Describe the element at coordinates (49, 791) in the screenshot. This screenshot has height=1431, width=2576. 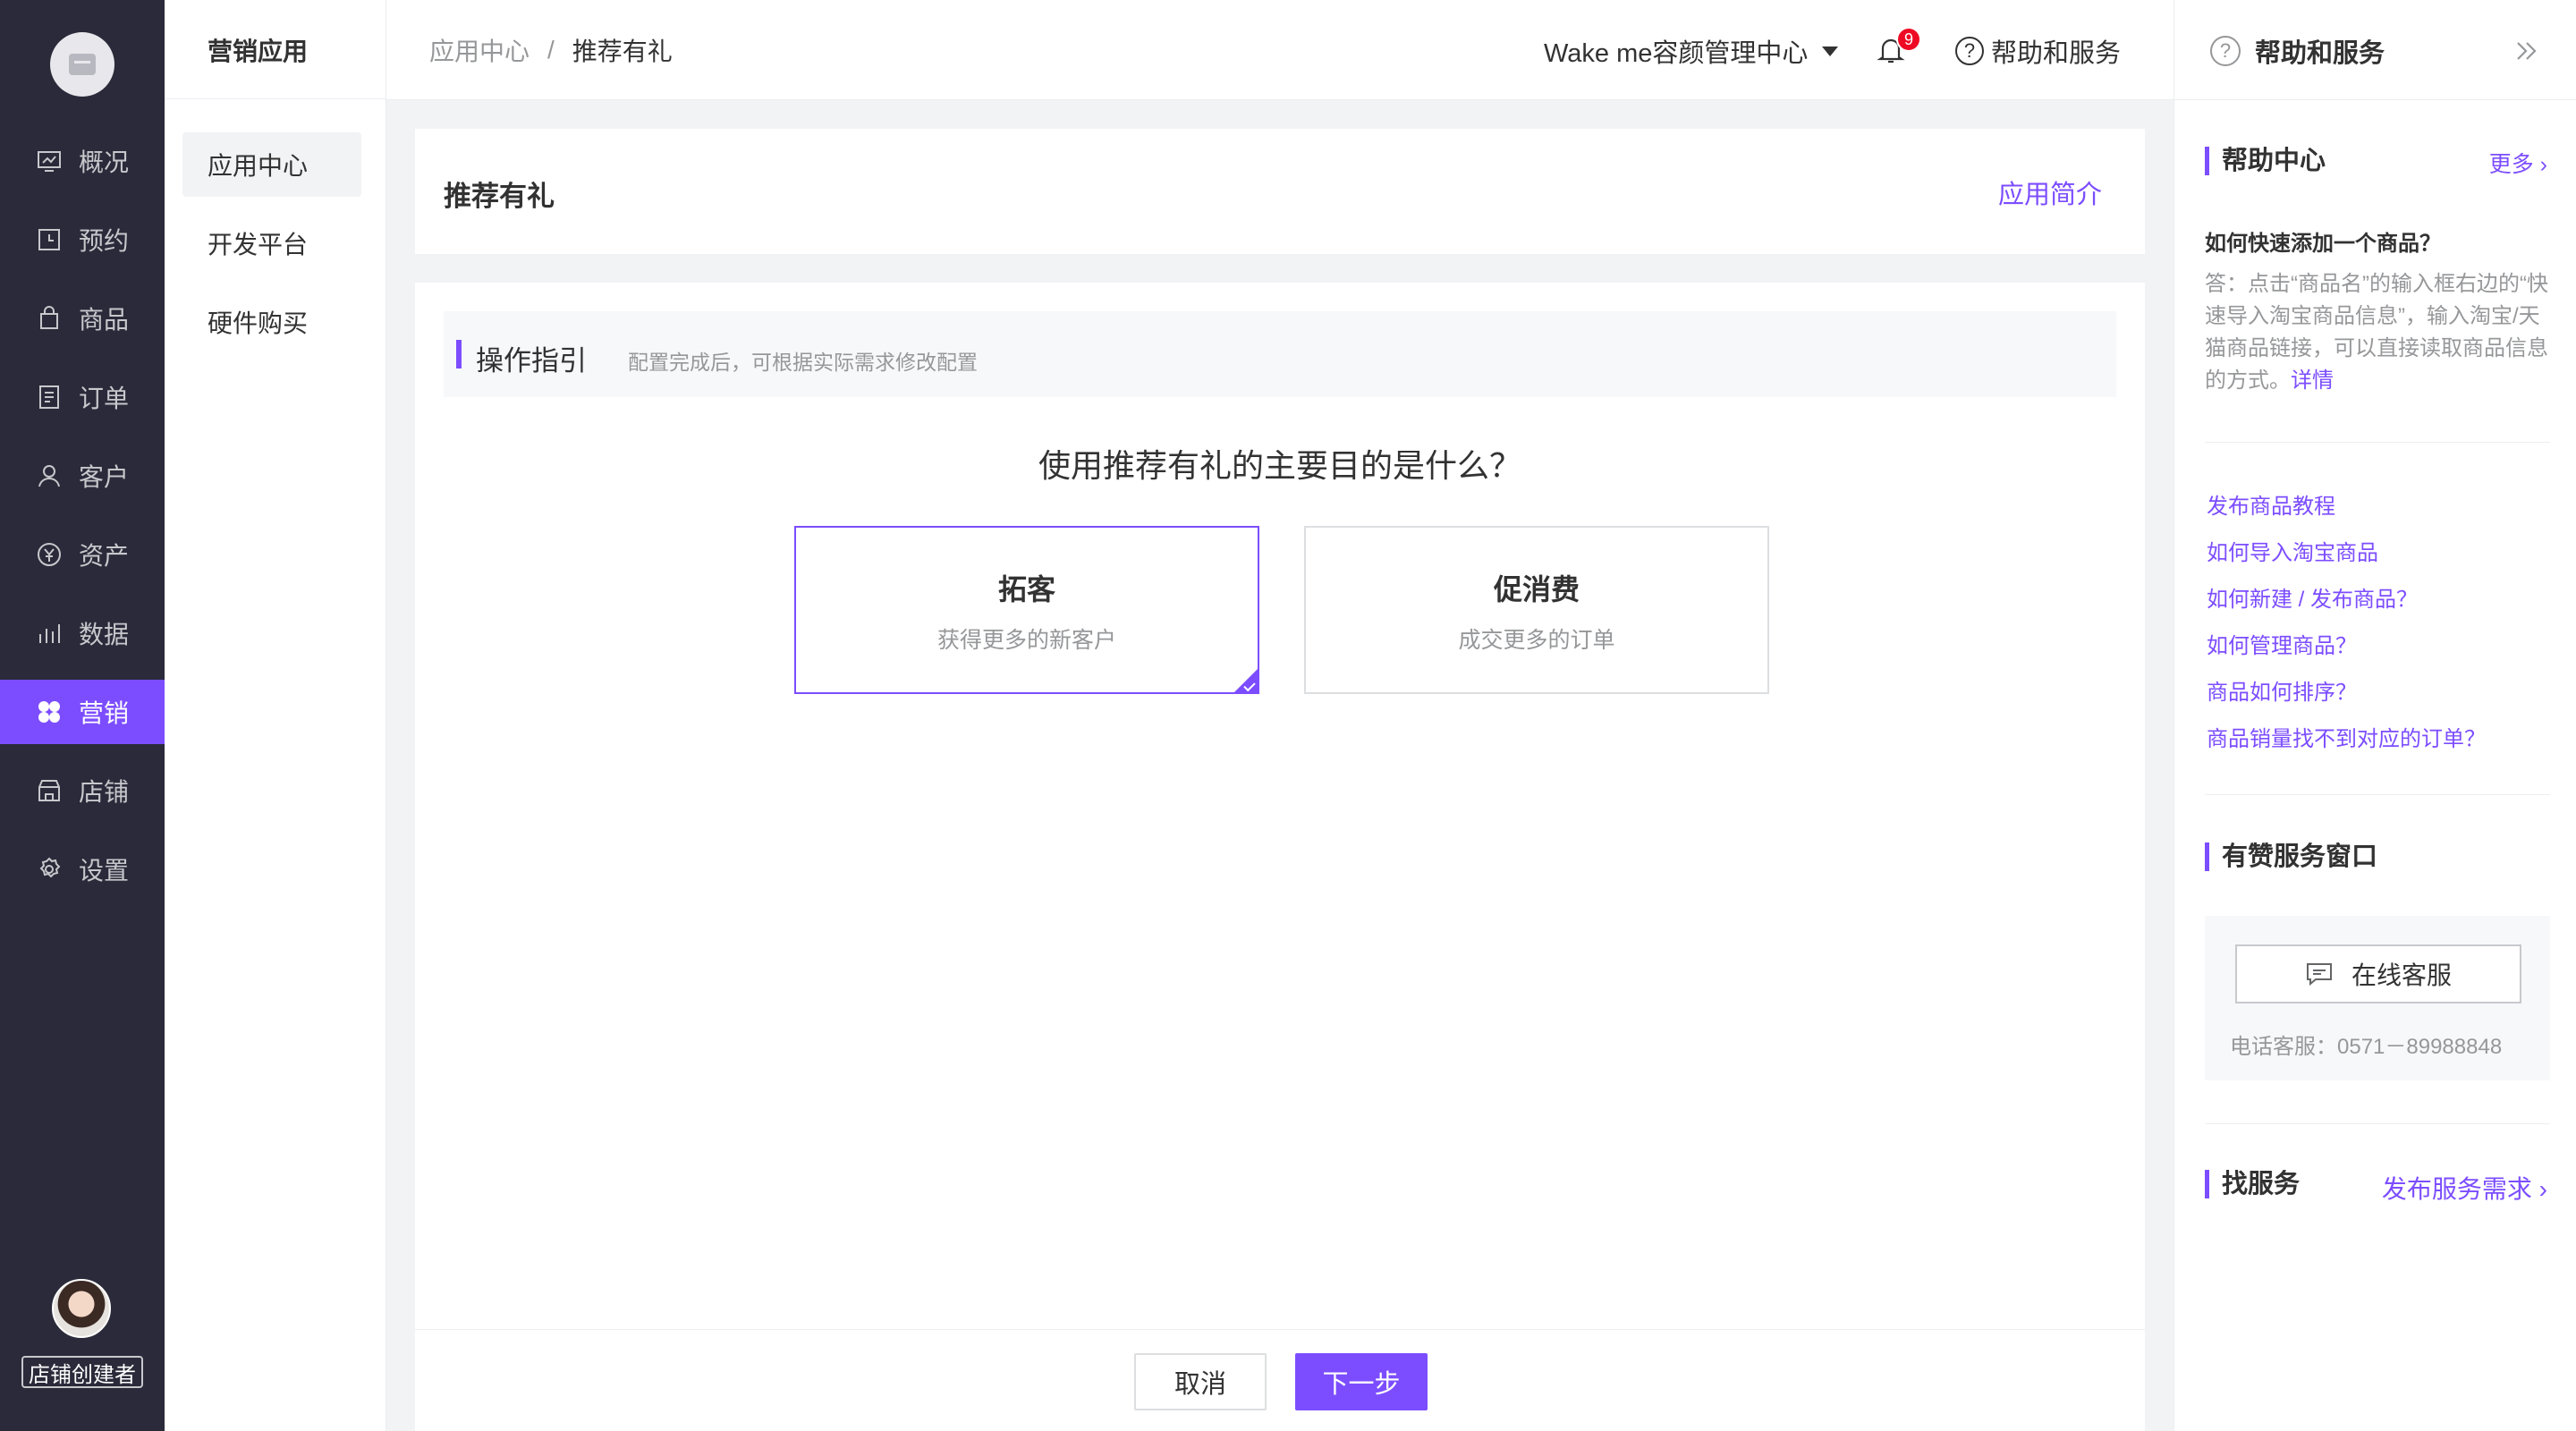
I see `store-icon` at that location.